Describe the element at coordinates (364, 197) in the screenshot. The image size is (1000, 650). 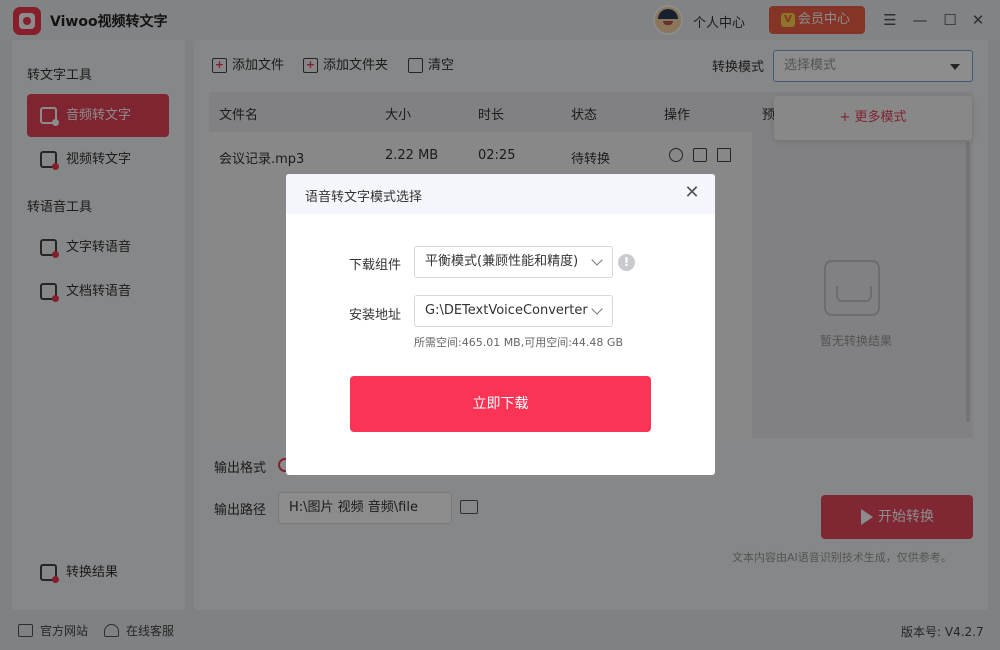
I see `dialog-title: 语音转文字模式选择` at that location.